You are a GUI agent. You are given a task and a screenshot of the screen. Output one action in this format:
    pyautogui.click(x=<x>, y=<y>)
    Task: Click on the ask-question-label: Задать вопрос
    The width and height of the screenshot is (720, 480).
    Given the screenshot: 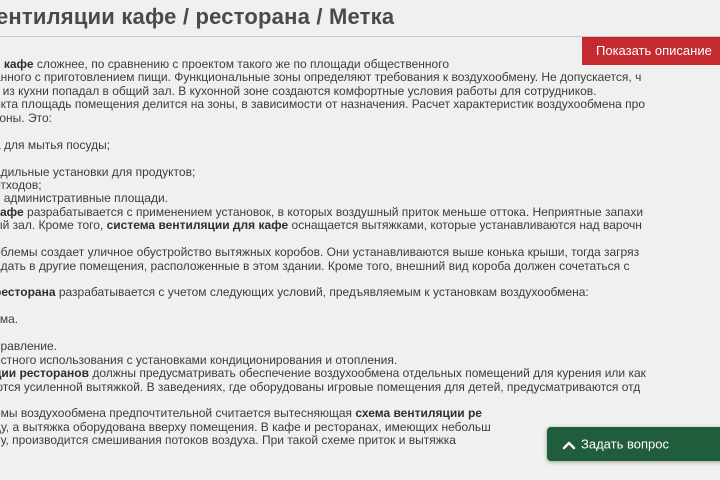 What is the action you would take?
    pyautogui.click(x=625, y=444)
    